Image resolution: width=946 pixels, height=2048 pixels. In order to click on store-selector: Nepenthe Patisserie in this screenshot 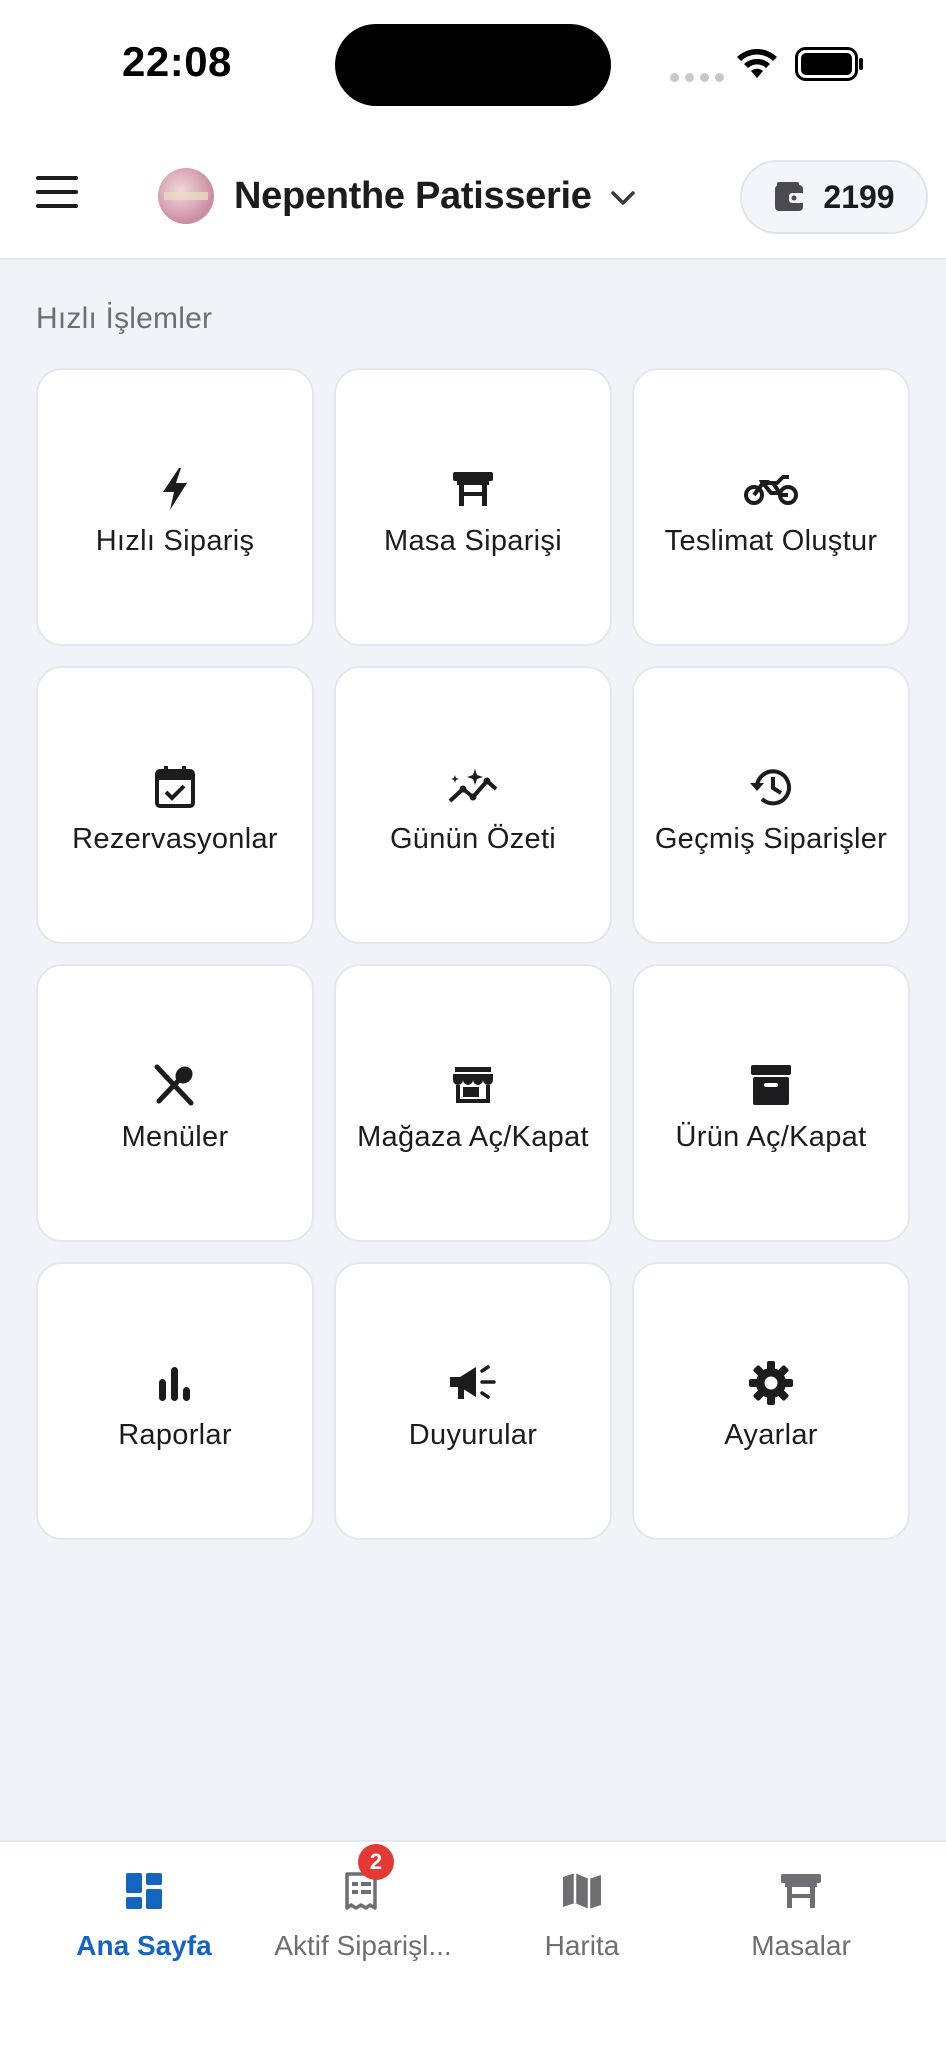, I will do `click(397, 196)`.